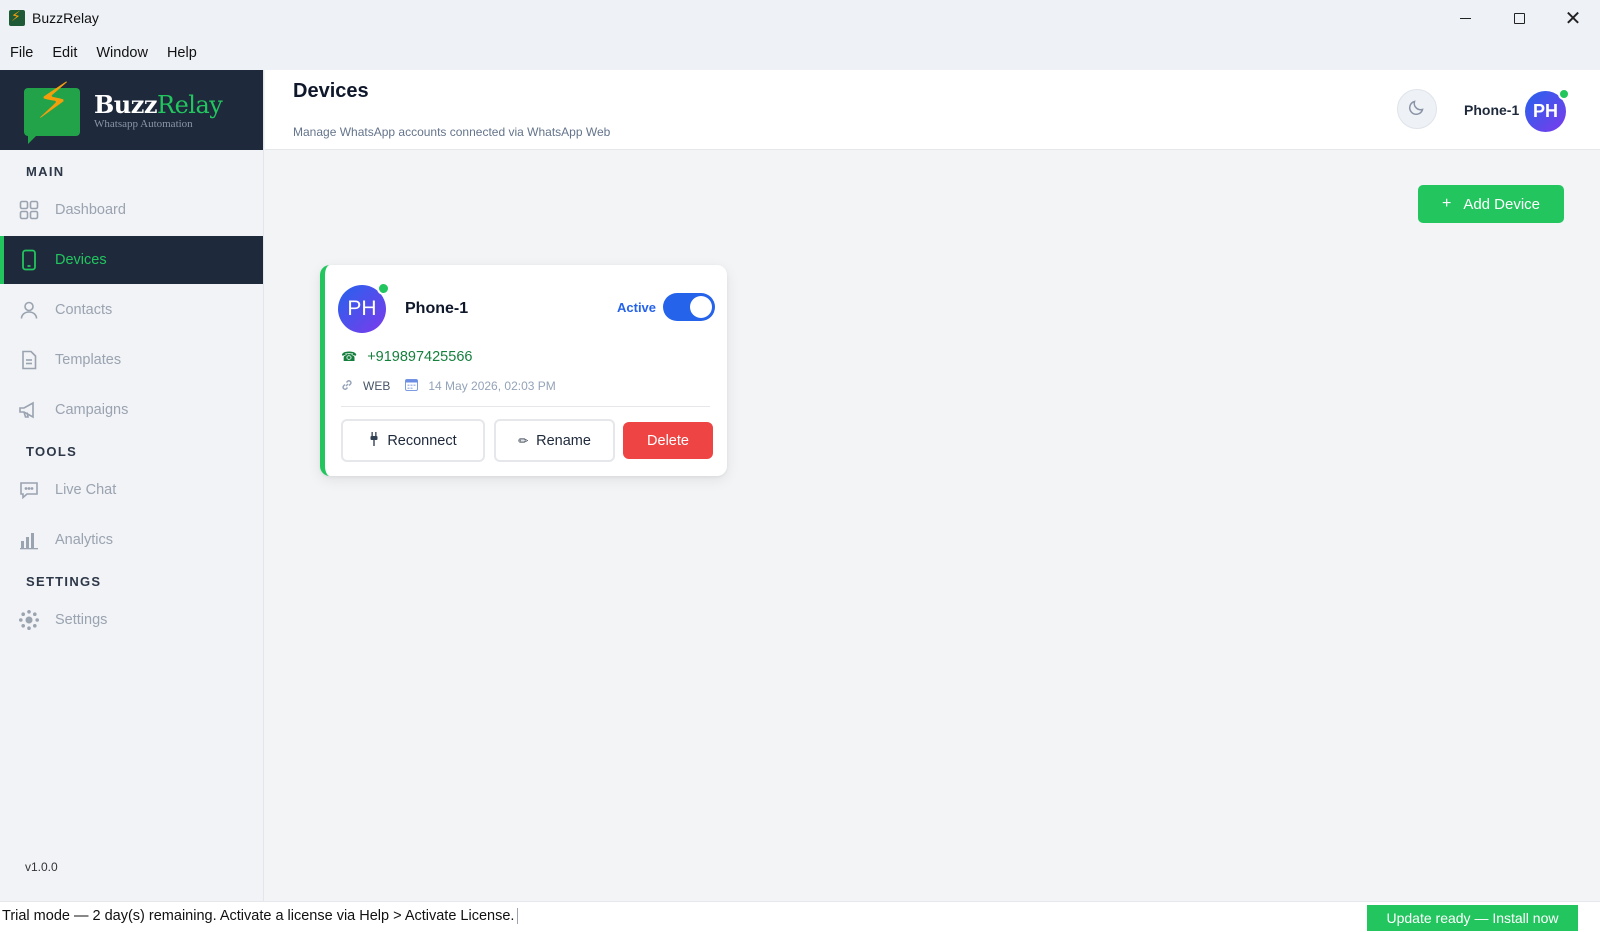 This screenshot has width=1600, height=932. I want to click on minimize-icon, so click(1465, 18).